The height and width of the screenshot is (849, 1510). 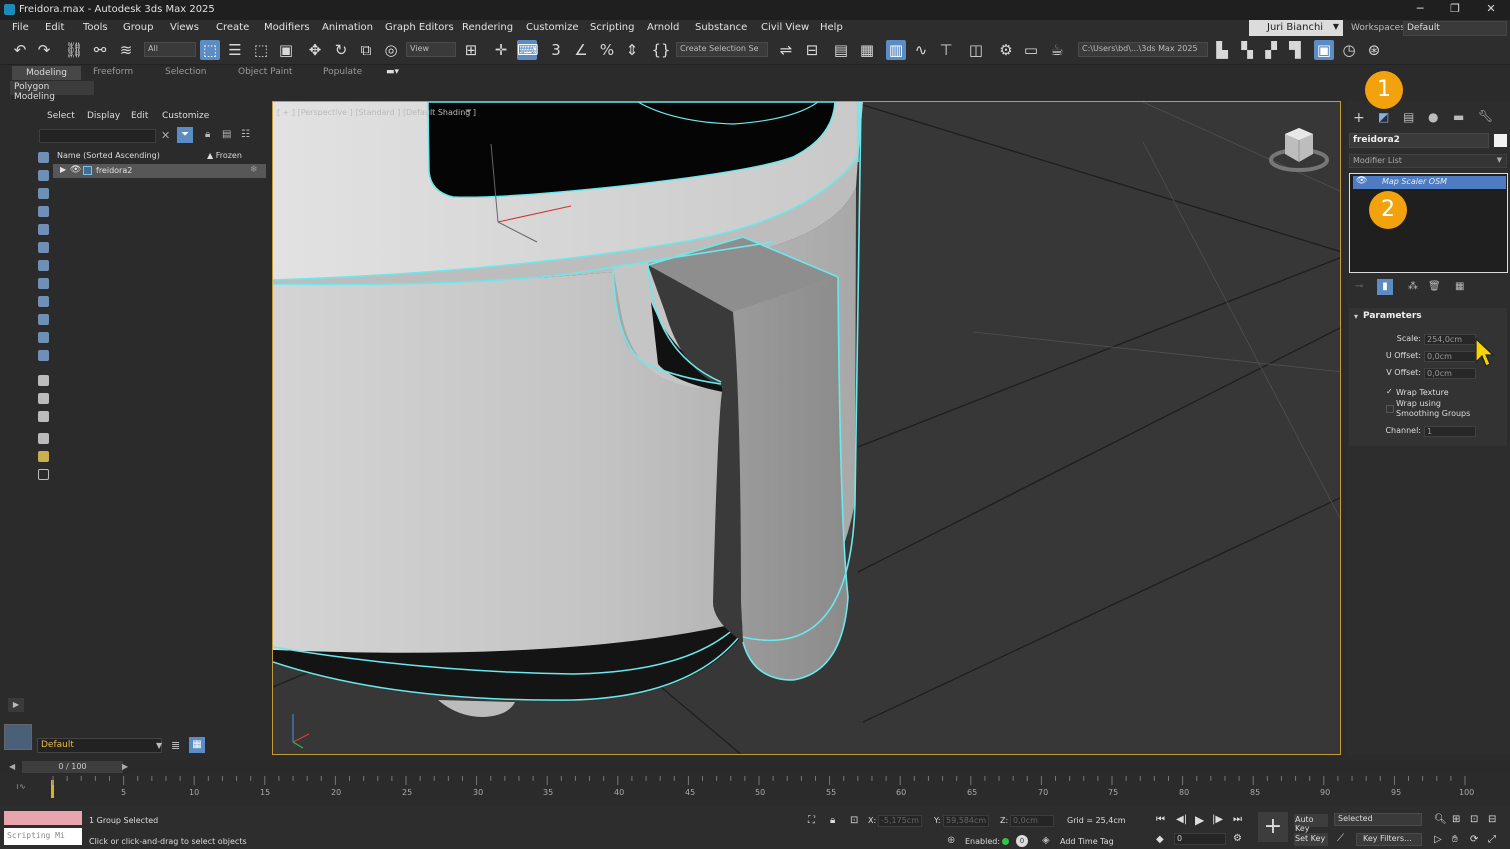 I want to click on percent-snap-icon: %, so click(x=607, y=50).